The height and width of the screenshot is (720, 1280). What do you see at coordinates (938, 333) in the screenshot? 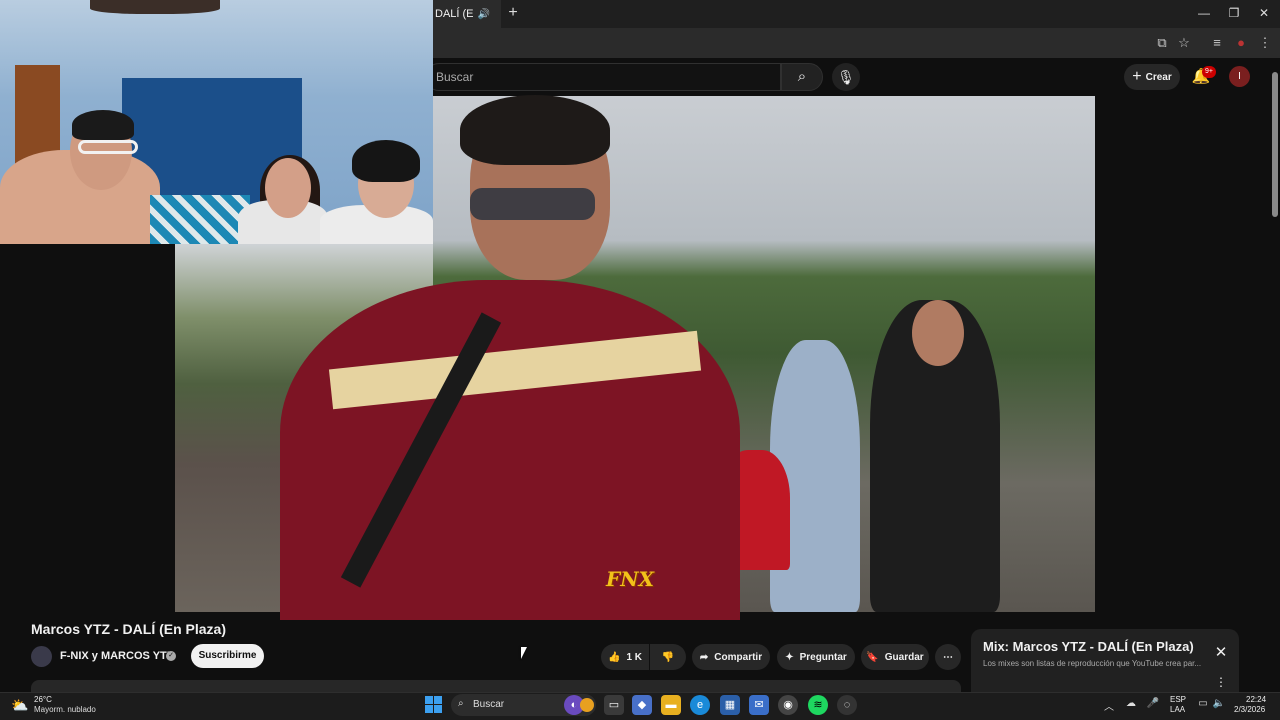
I see `video-person-head` at bounding box center [938, 333].